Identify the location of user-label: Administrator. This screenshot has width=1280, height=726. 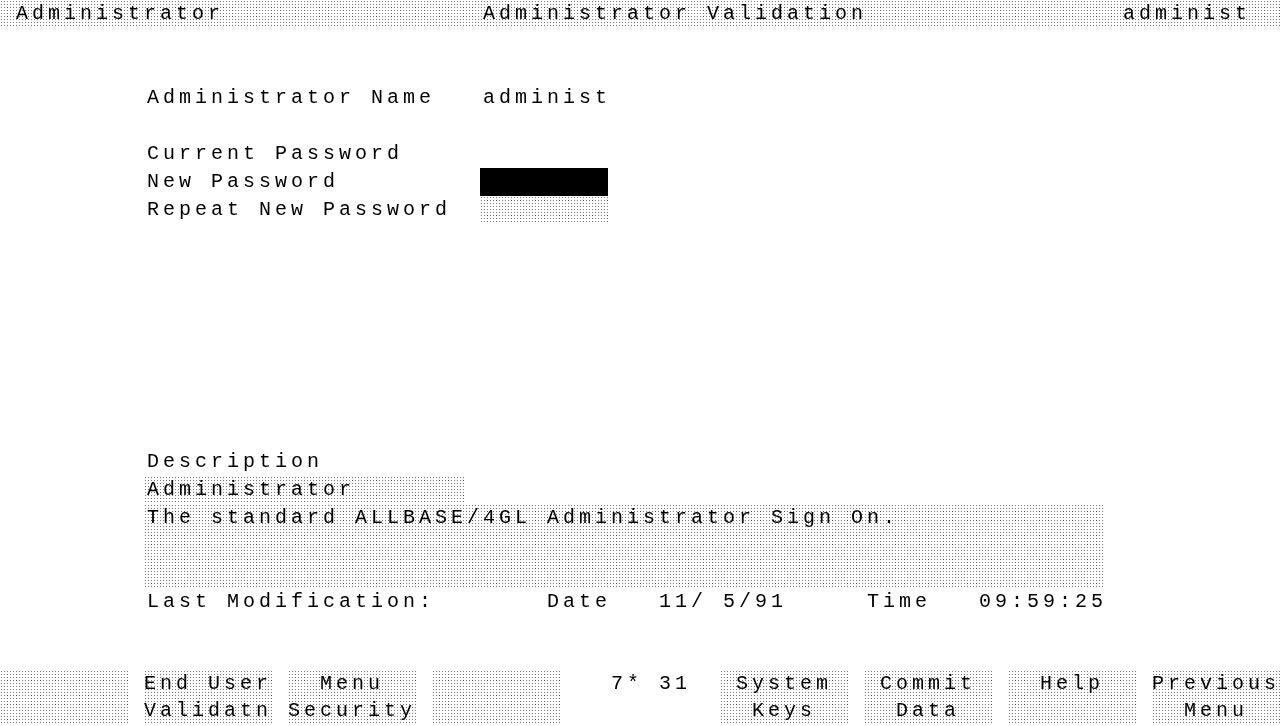
(121, 14).